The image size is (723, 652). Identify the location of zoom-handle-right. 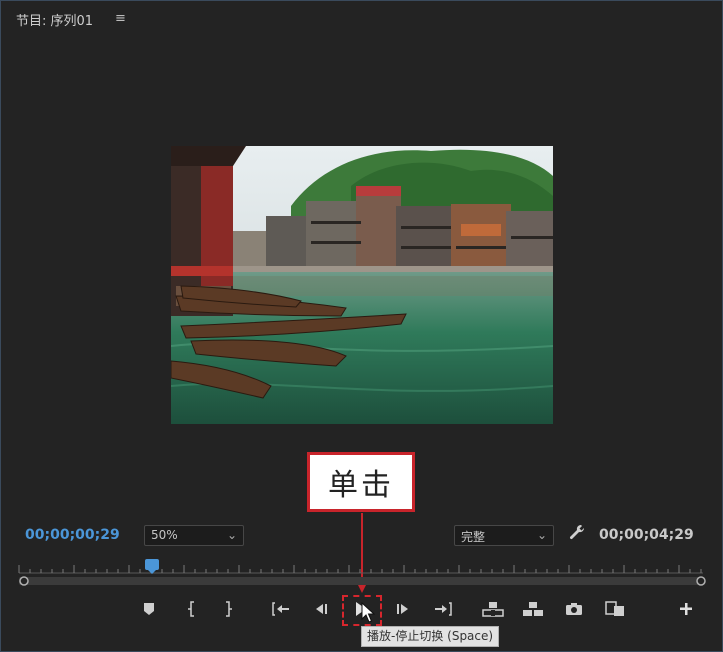
(701, 581).